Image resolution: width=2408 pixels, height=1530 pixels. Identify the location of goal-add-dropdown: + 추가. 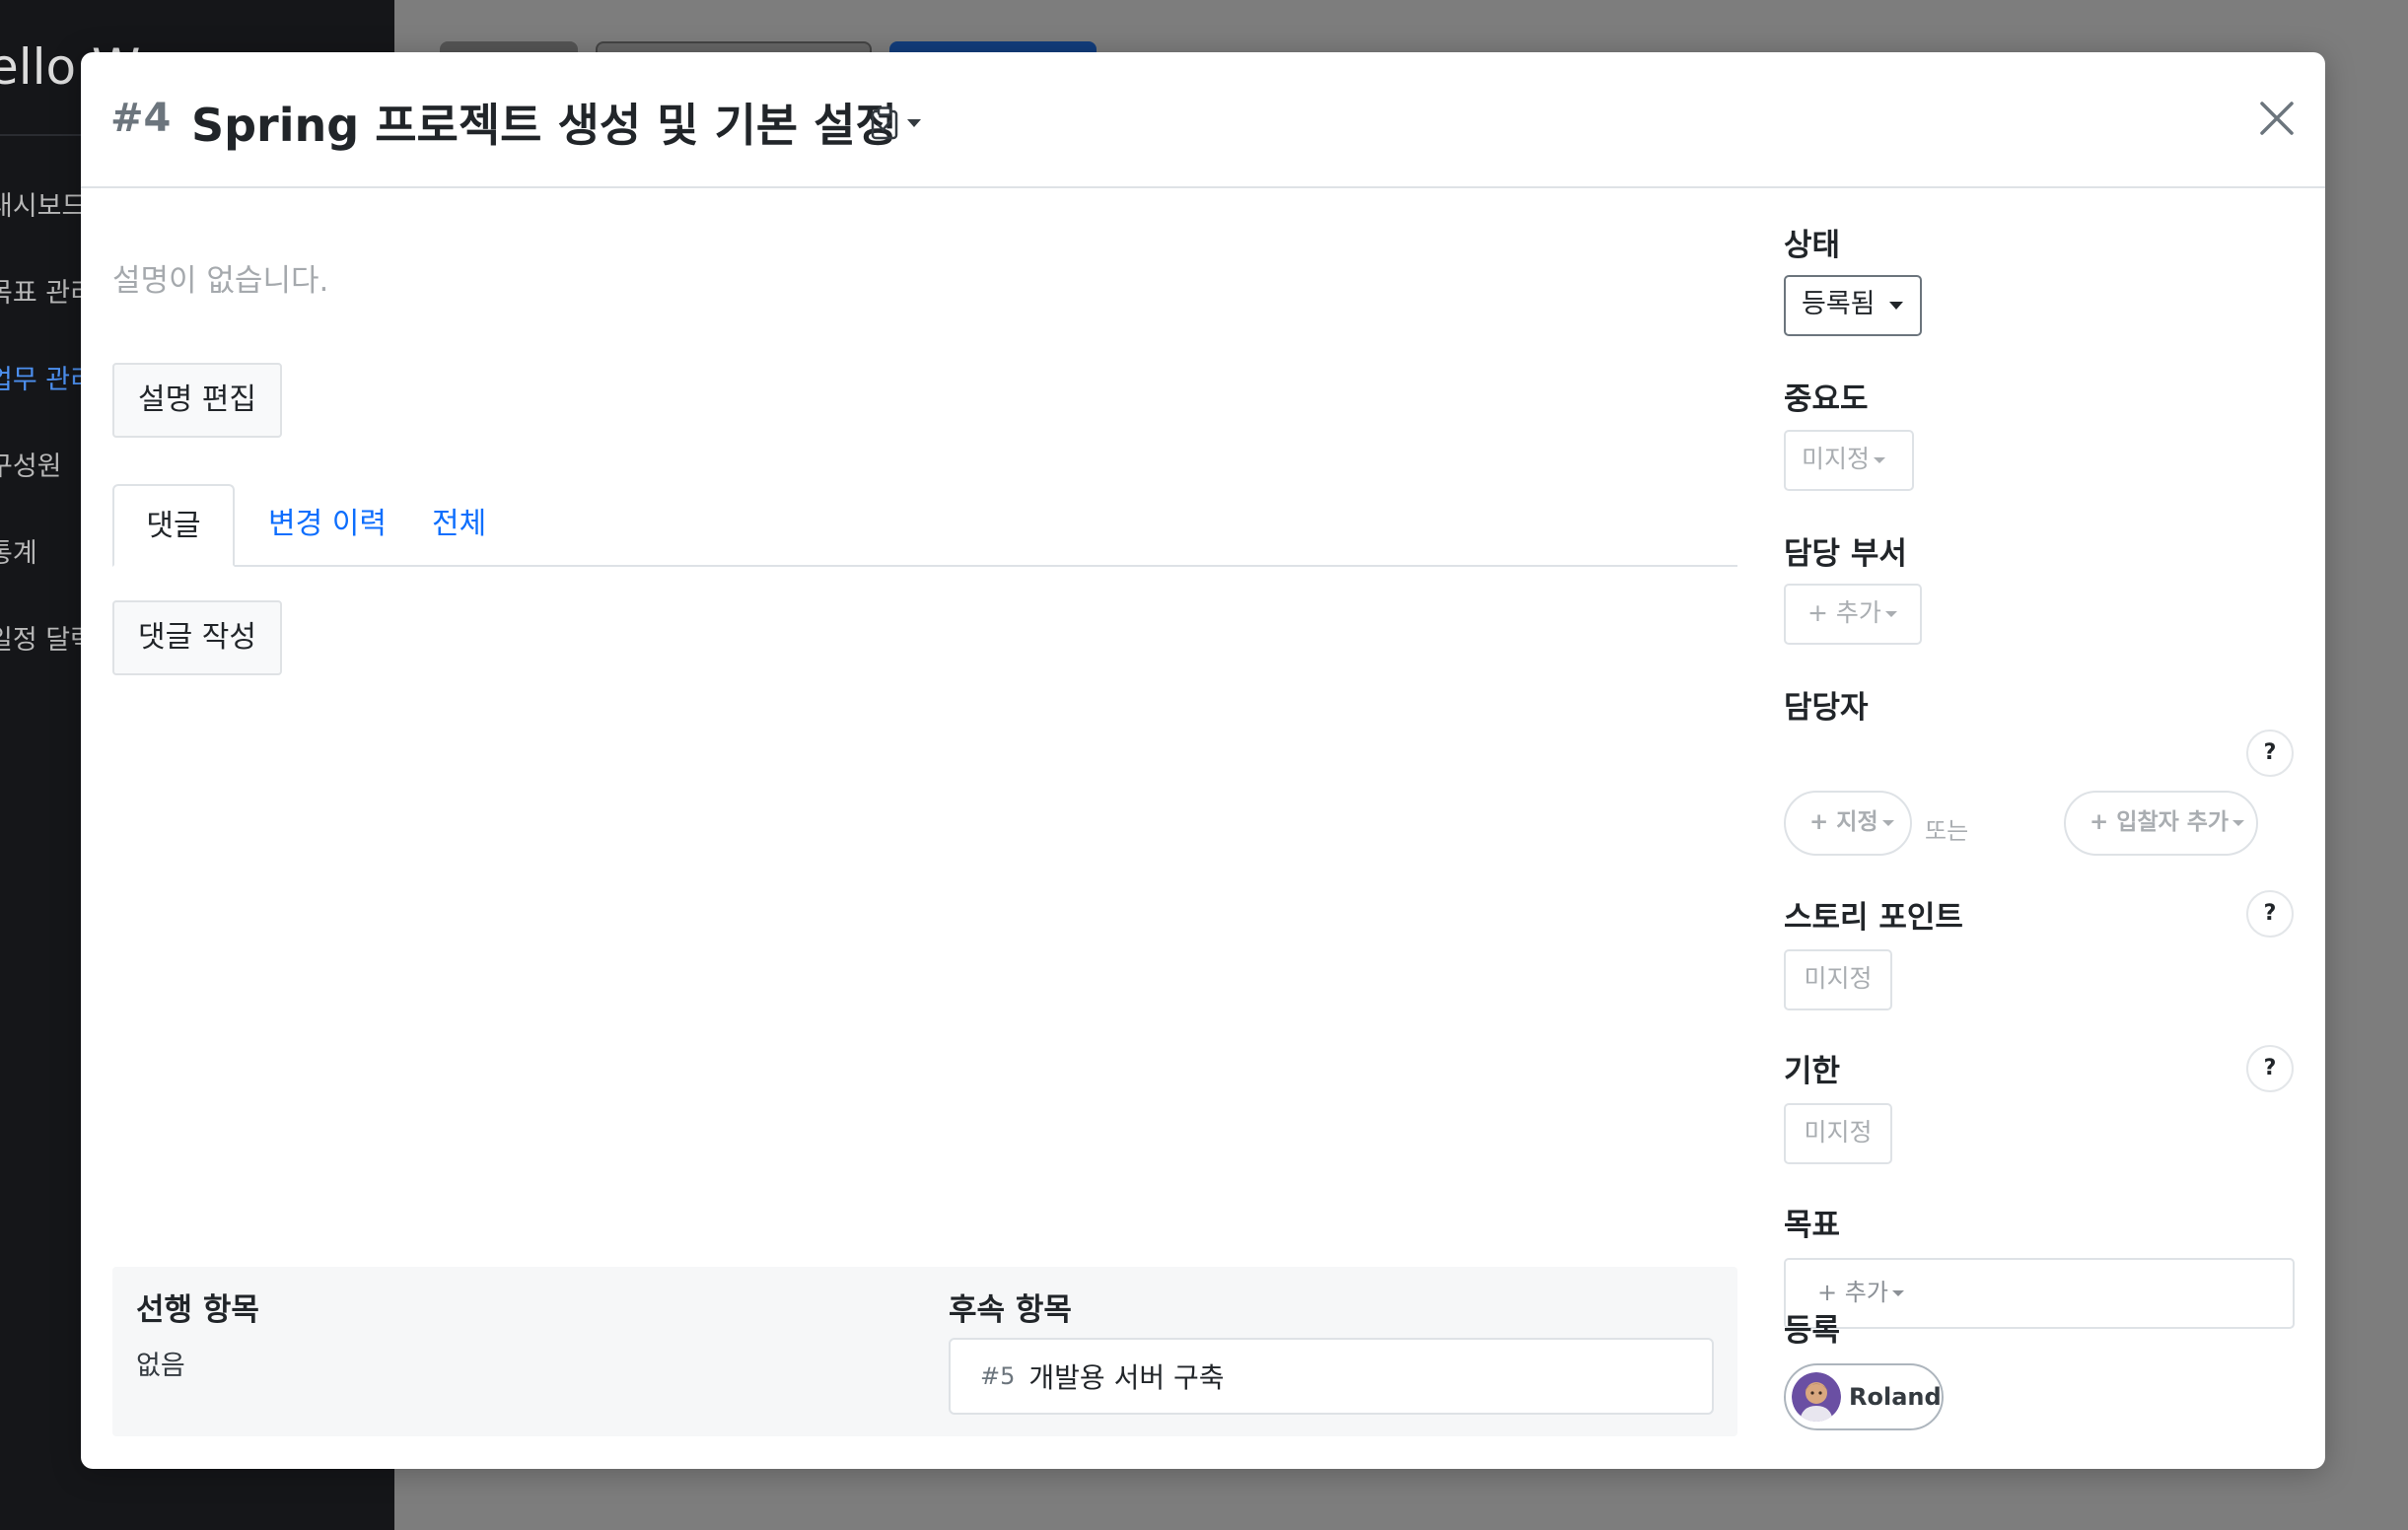
(2039, 1293).